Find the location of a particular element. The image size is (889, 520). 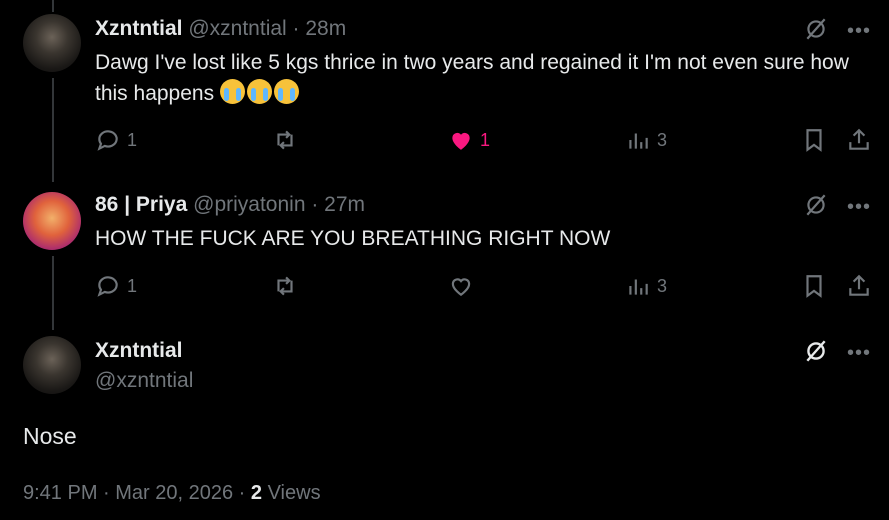

tweet-timestamp: 9:41 PM · Mar 20, 2026 · 2 Views is located at coordinates (172, 493).